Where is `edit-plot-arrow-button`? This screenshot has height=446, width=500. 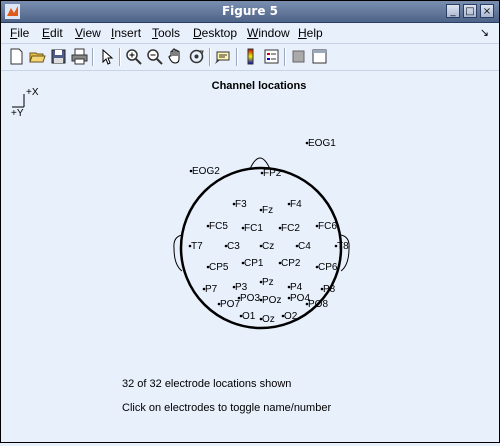
edit-plot-arrow-button is located at coordinates (106, 56).